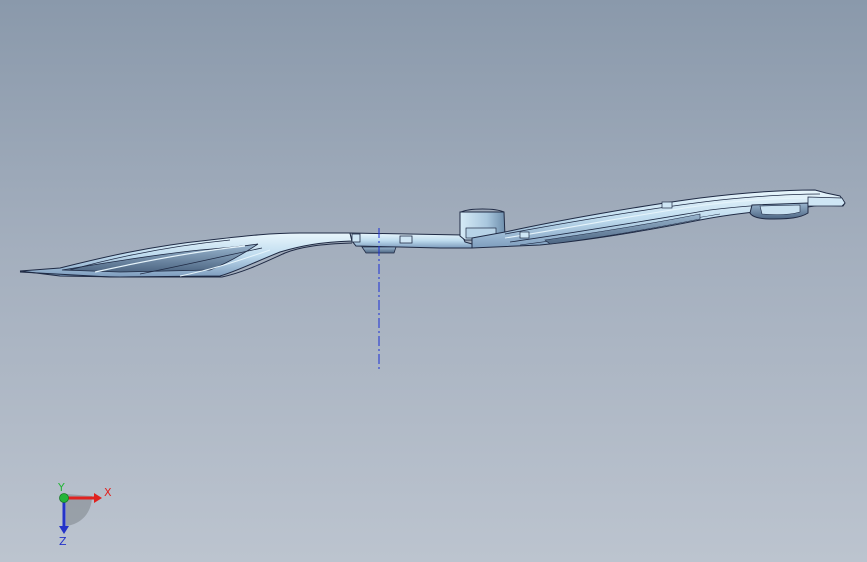 The image size is (867, 562). What do you see at coordinates (108, 492) in the screenshot?
I see `x-axis-label: X` at bounding box center [108, 492].